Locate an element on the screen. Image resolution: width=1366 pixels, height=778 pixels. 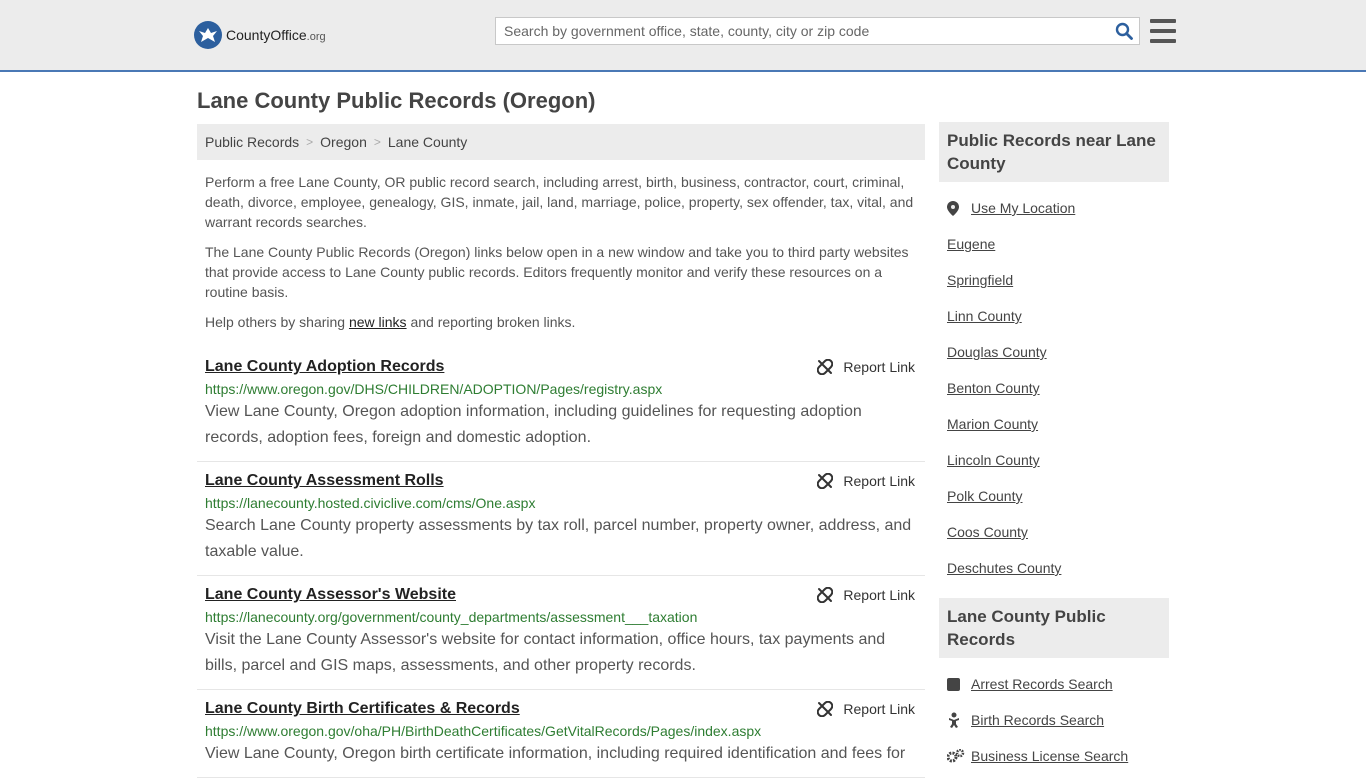
nearby-link-eugene: Eugene is located at coordinates (971, 244).